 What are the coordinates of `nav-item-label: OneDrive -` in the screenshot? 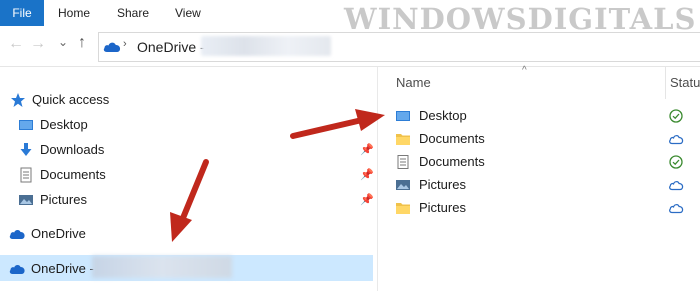 It's located at (62, 268).